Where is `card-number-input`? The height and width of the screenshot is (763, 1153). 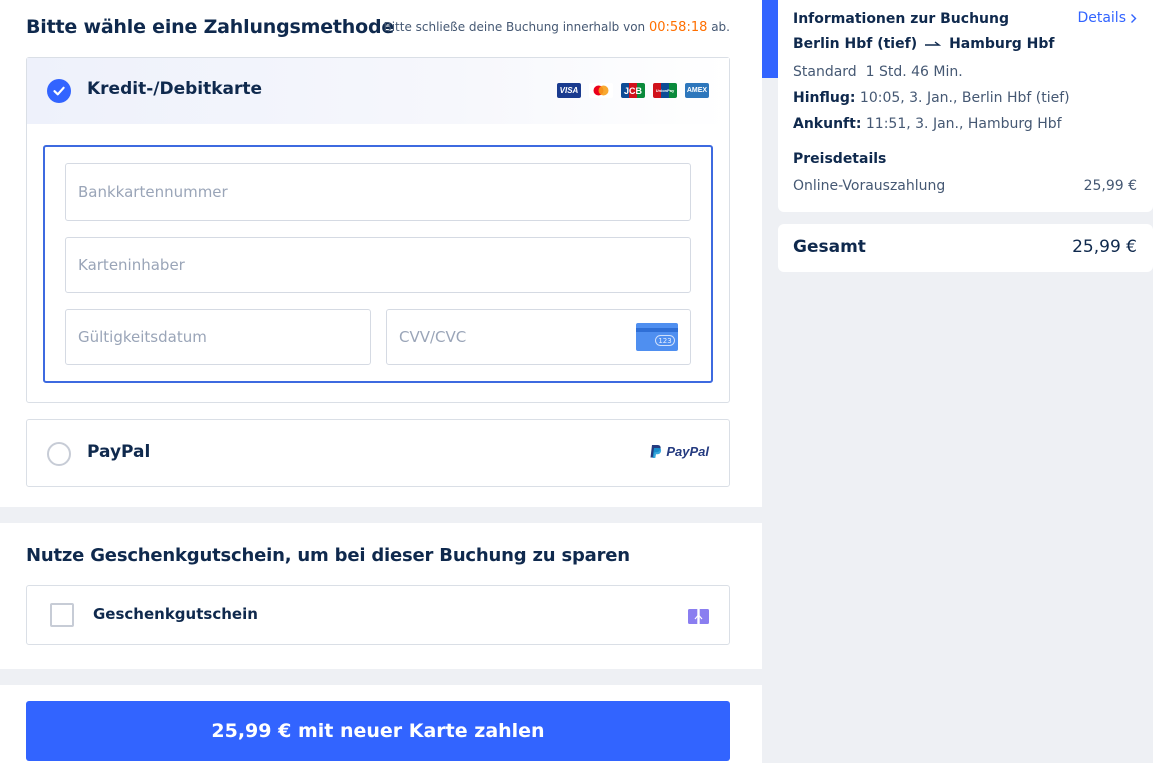 card-number-input is located at coordinates (378, 192).